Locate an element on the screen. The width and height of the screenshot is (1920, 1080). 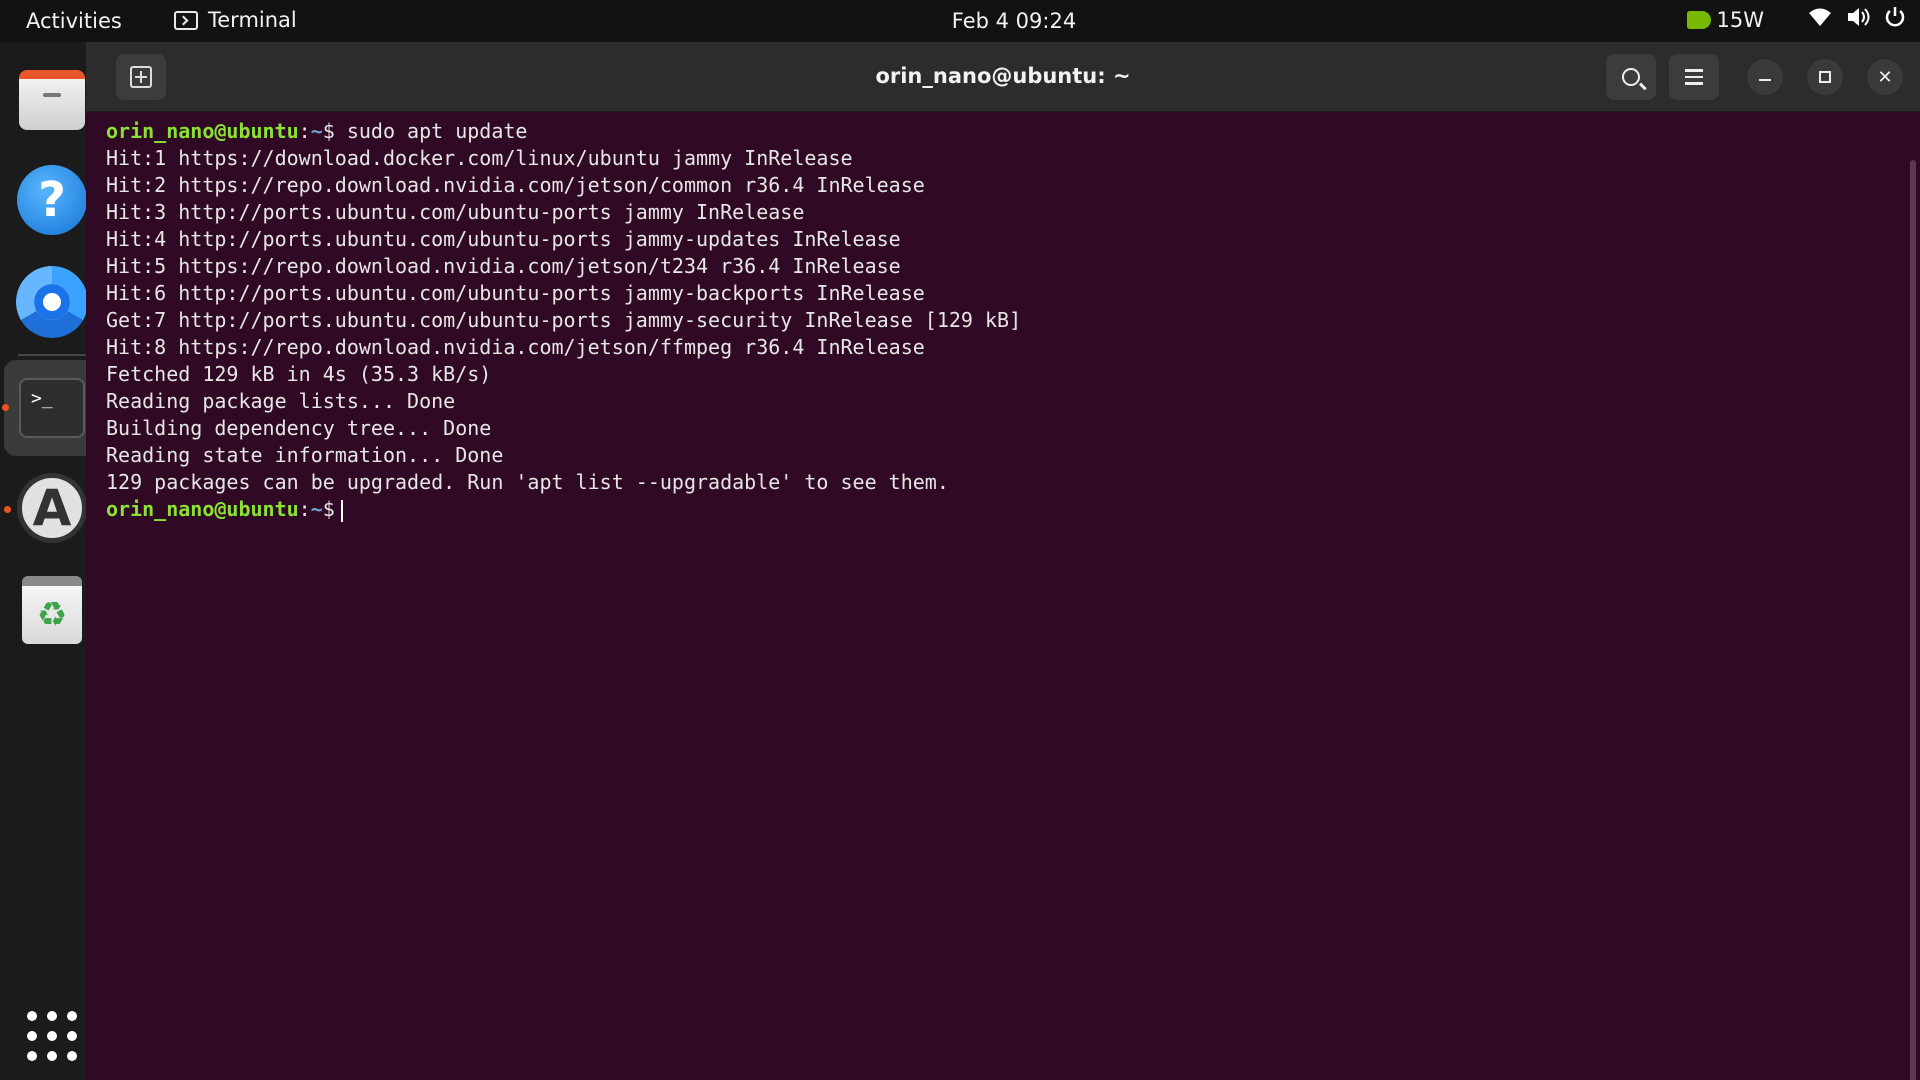
dock-help: ? is located at coordinates (52, 200).